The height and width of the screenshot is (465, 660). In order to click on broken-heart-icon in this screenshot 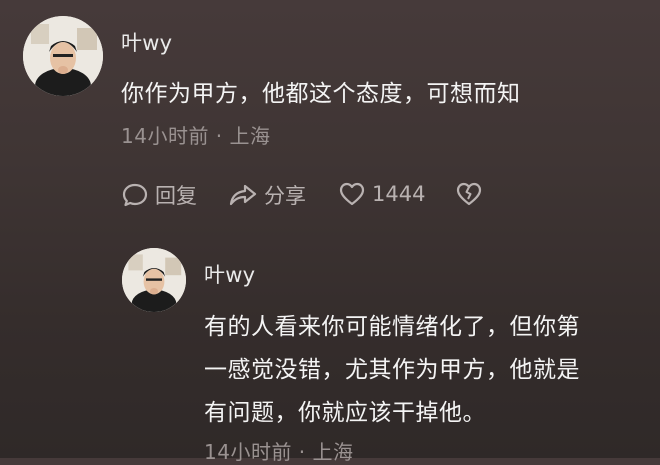, I will do `click(469, 194)`.